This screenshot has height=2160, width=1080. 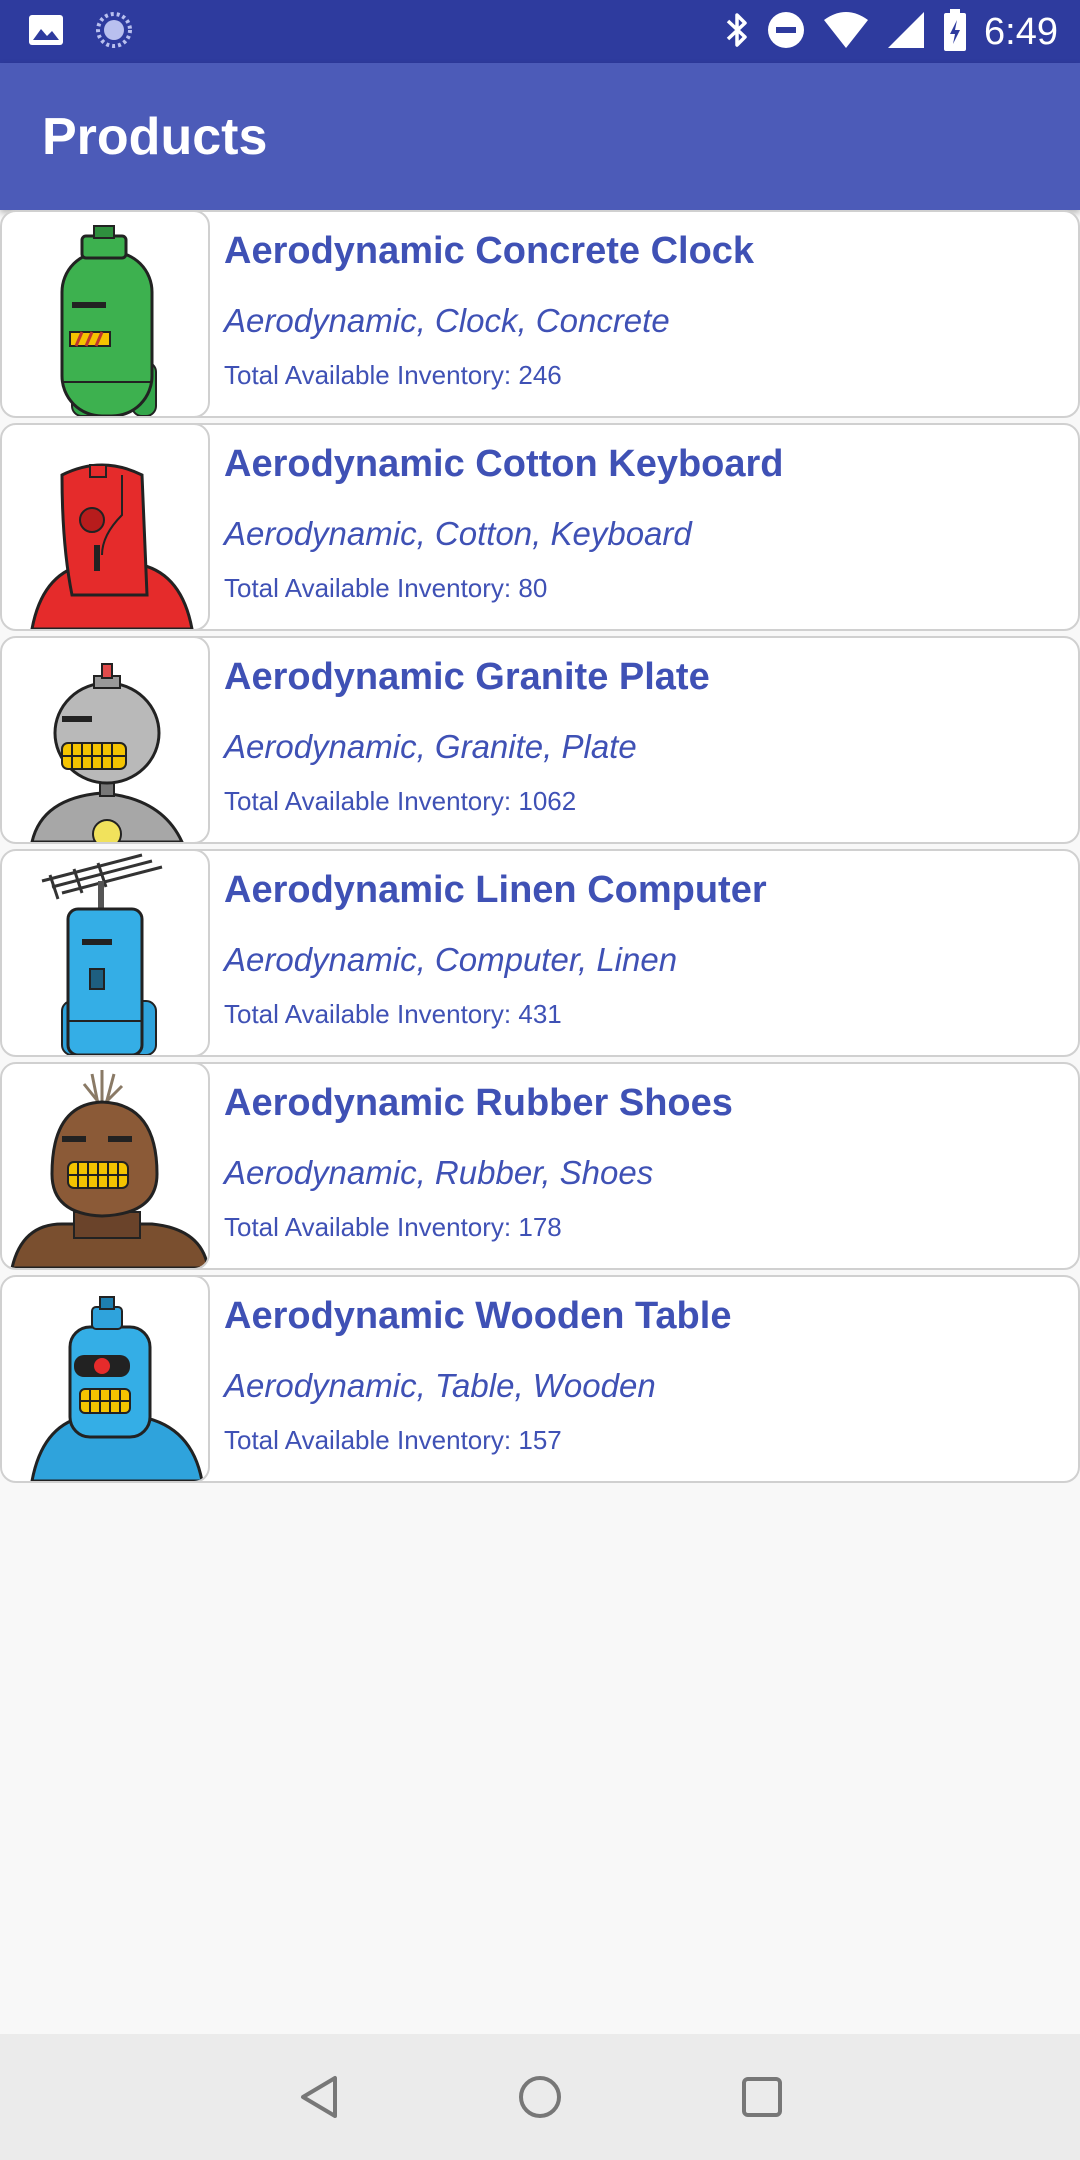 What do you see at coordinates (393, 375) in the screenshot?
I see `product-inventory: Total Available Inventory: 246` at bounding box center [393, 375].